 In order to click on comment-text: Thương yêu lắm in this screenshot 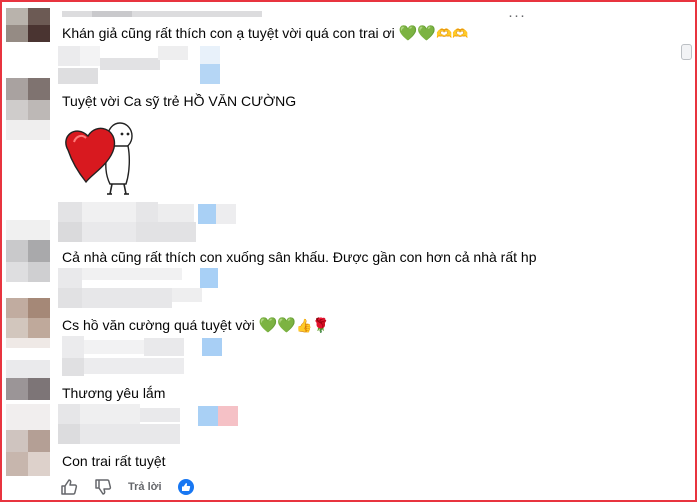, I will do `click(114, 393)`.